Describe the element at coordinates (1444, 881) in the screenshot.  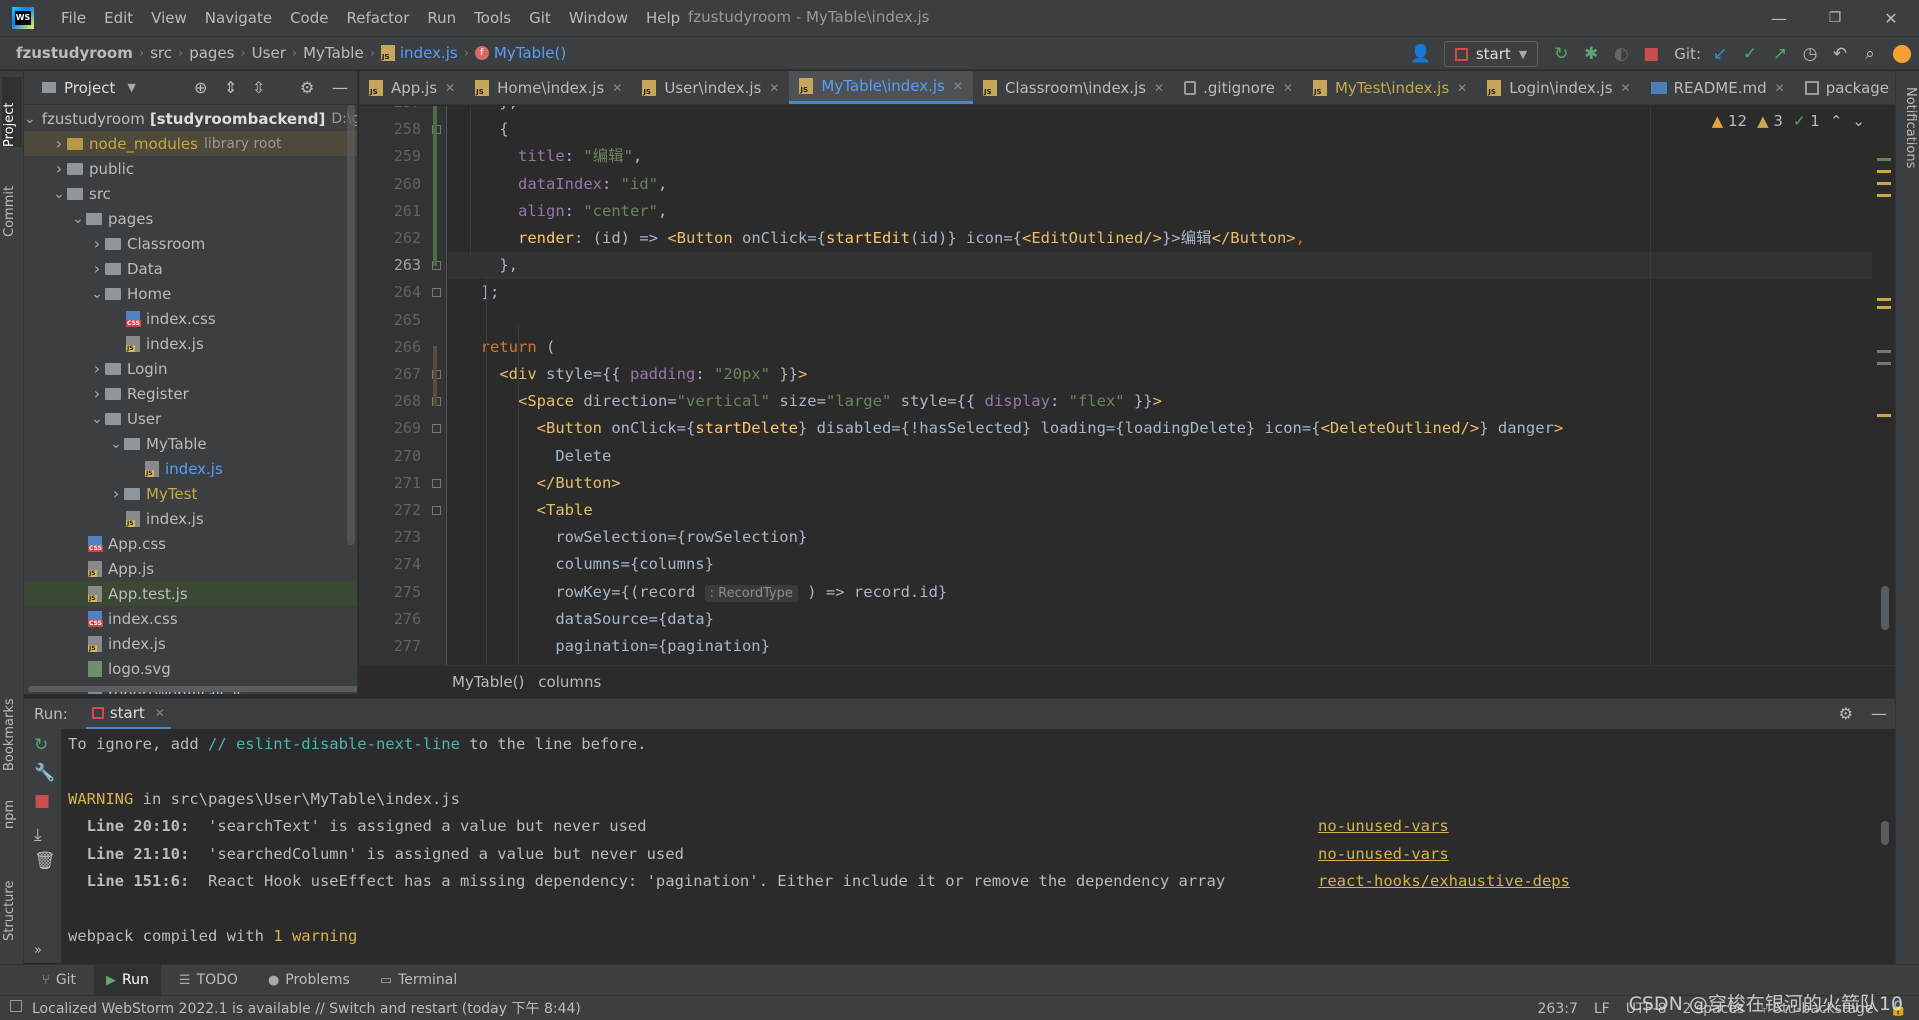
I see `eslint-rule-link: react-hooks/exhaustive-deps` at that location.